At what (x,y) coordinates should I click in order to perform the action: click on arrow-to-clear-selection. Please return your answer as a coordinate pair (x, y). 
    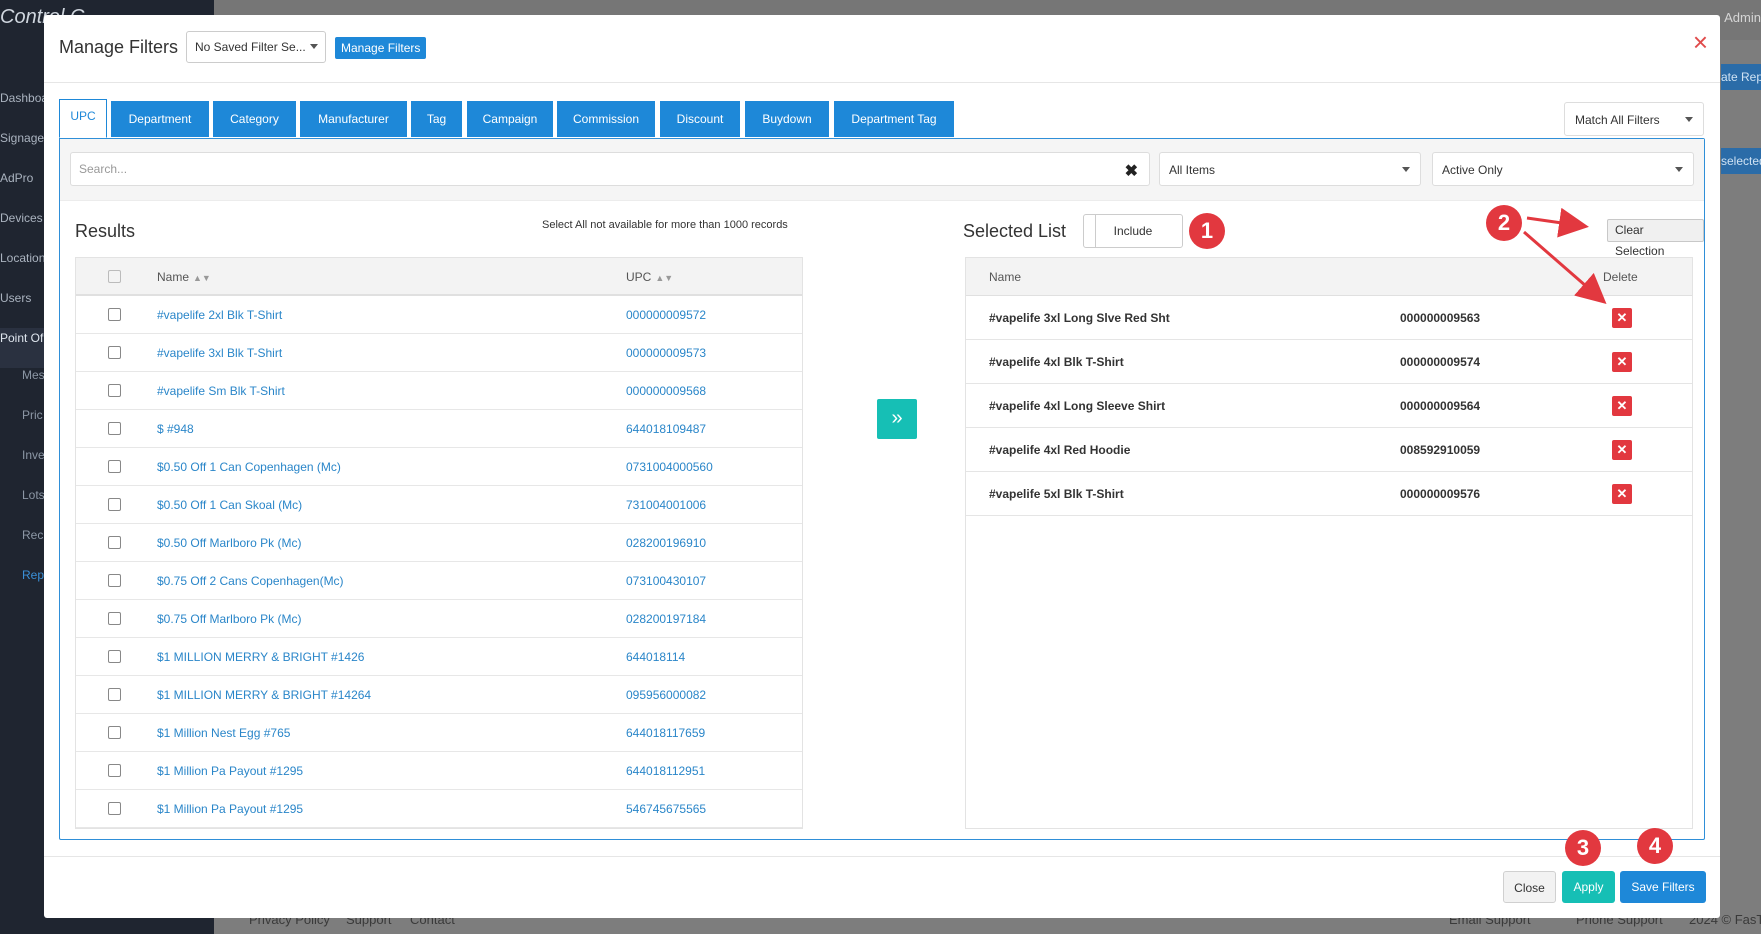
    Looking at the image, I should click on (1557, 222).